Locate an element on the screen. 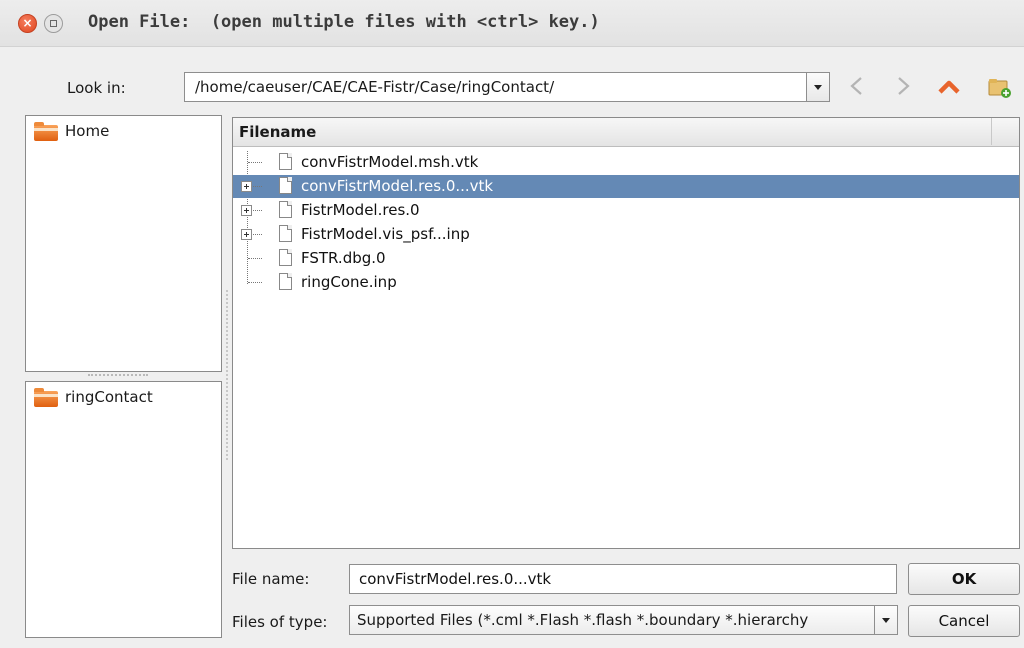 This screenshot has height=648, width=1024. forward-button is located at coordinates (903, 86).